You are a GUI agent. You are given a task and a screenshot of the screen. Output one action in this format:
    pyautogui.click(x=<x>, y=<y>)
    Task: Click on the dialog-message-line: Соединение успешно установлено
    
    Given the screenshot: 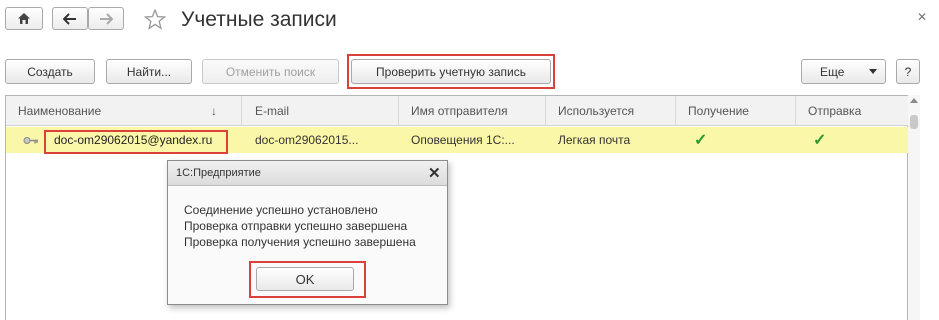 What is the action you would take?
    pyautogui.click(x=281, y=210)
    